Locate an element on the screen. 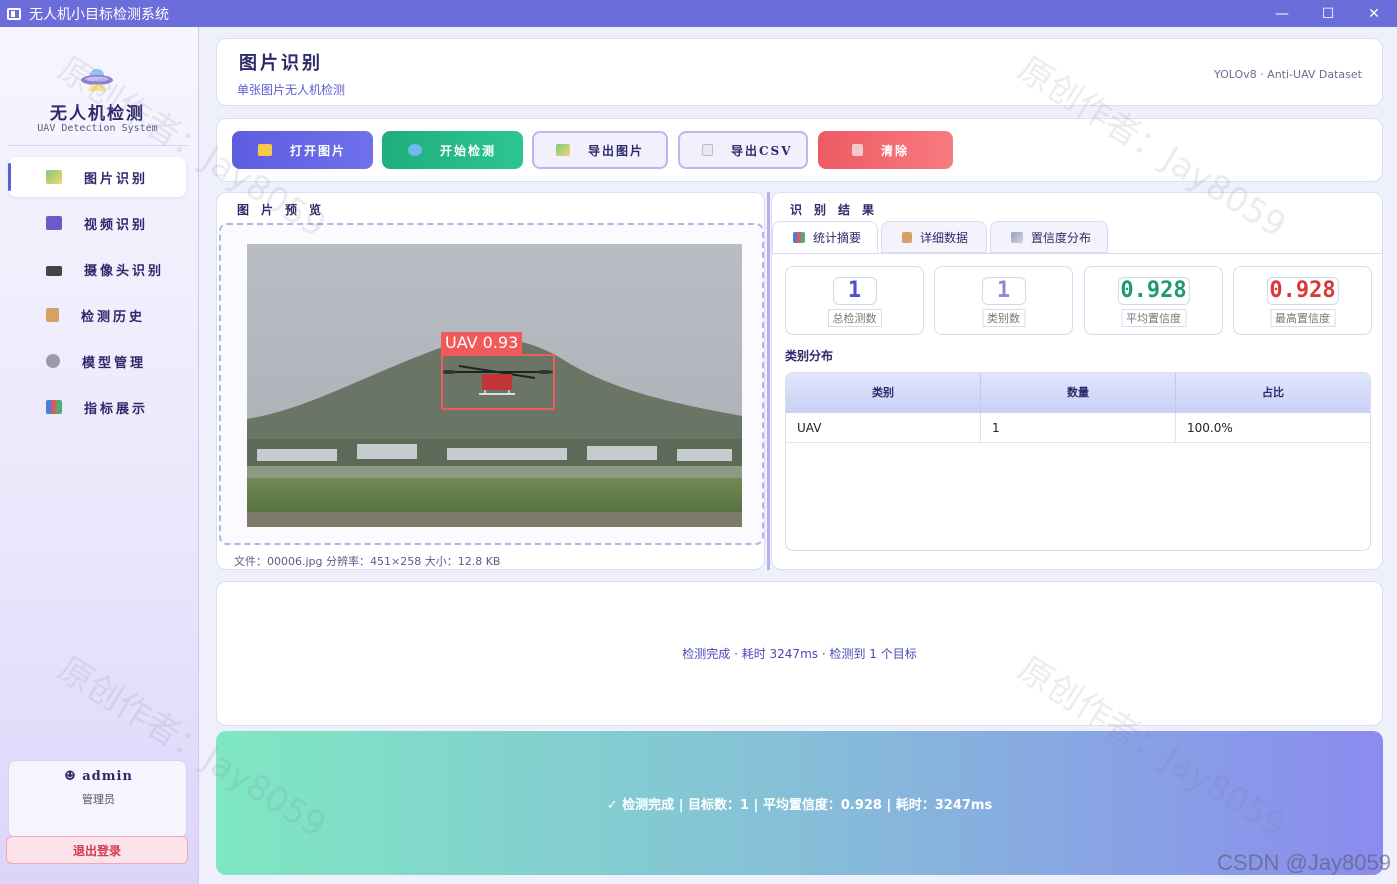 The width and height of the screenshot is (1397, 884). class-distribution-table: 类别 数量 占比 UAV 1 100.0% is located at coordinates (1078, 461).